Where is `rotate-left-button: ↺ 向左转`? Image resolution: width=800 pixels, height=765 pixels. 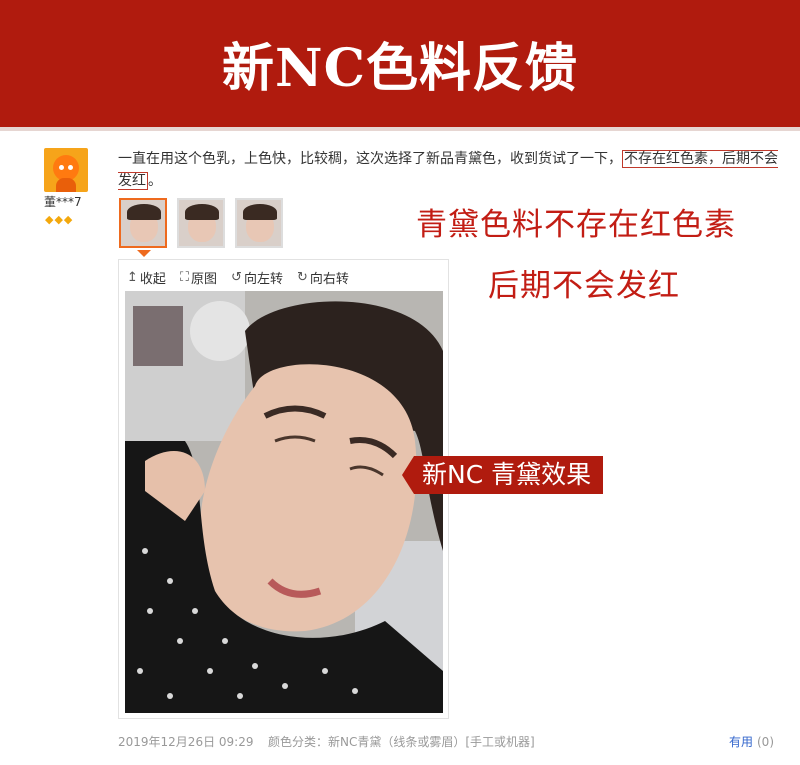
rotate-left-button: ↺ 向左转 is located at coordinates (257, 277).